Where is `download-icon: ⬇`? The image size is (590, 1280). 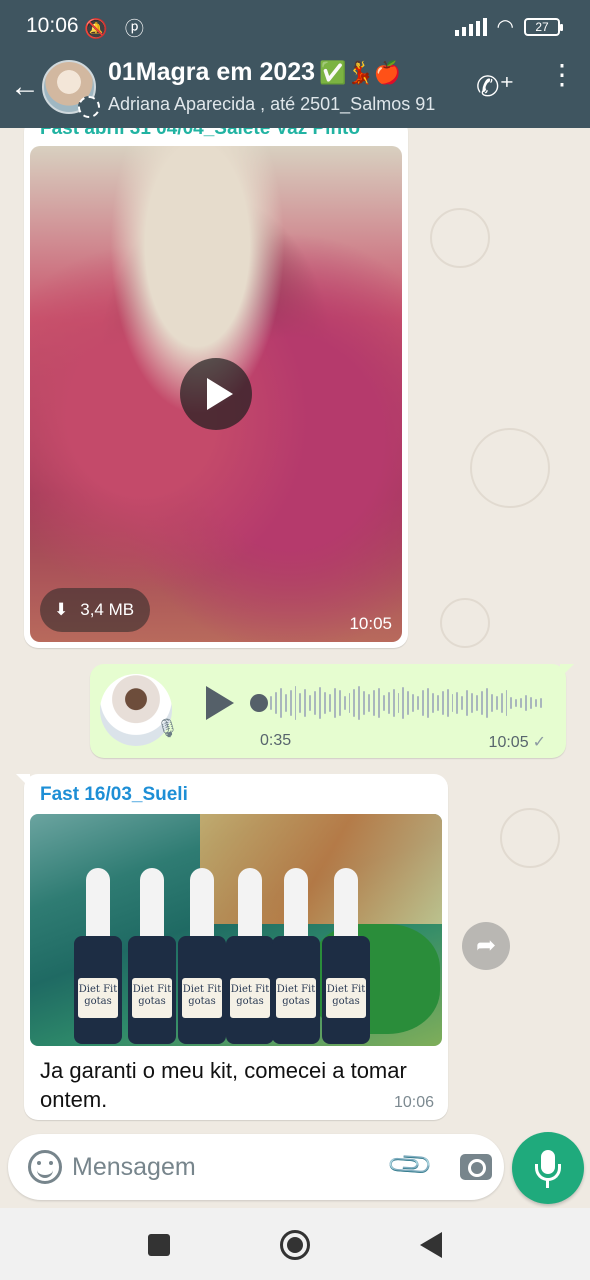
download-icon: ⬇ is located at coordinates (61, 609).